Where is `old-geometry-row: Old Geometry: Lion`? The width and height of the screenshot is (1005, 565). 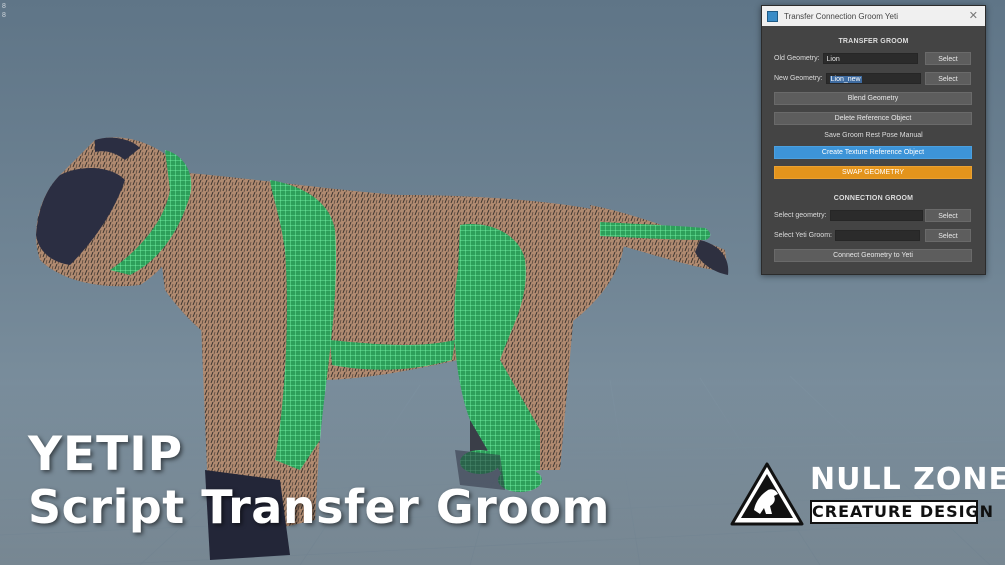 old-geometry-row: Old Geometry: Lion is located at coordinates (846, 58).